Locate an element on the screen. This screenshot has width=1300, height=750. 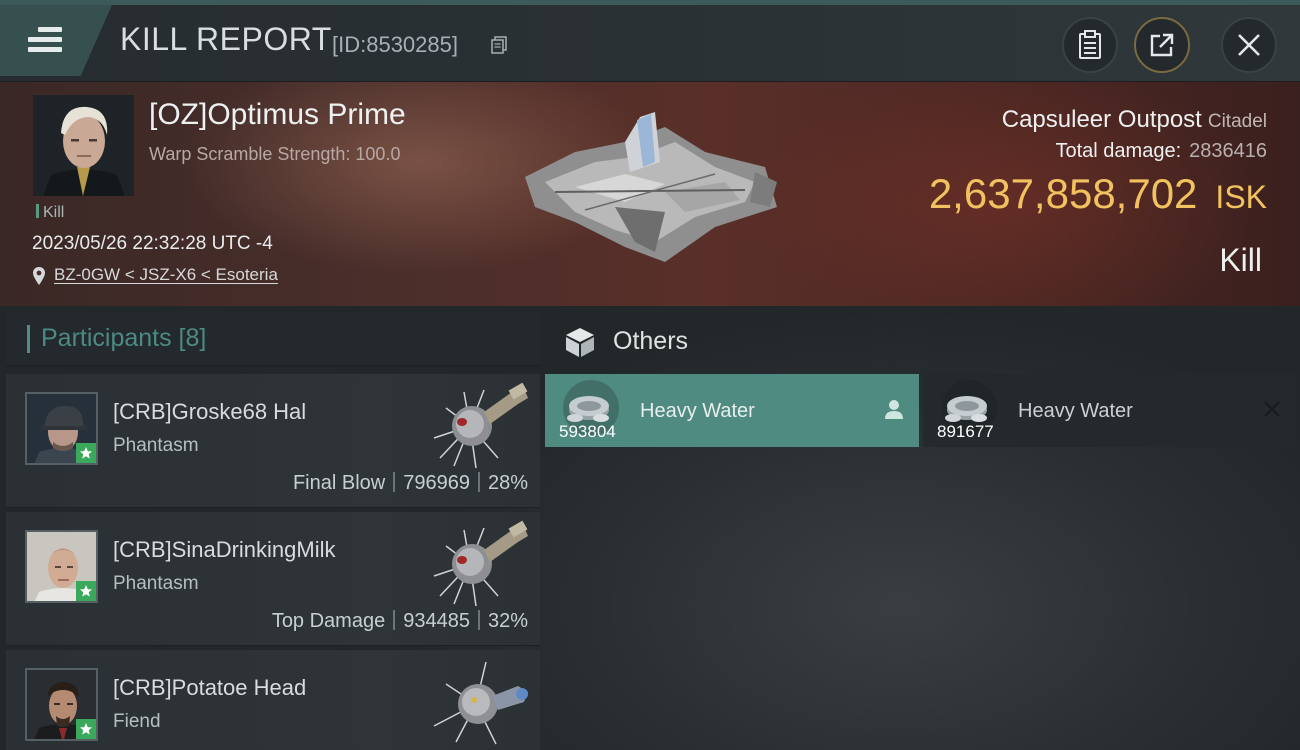
participant-stats: Final Blow 796969 28% is located at coordinates (410, 483).